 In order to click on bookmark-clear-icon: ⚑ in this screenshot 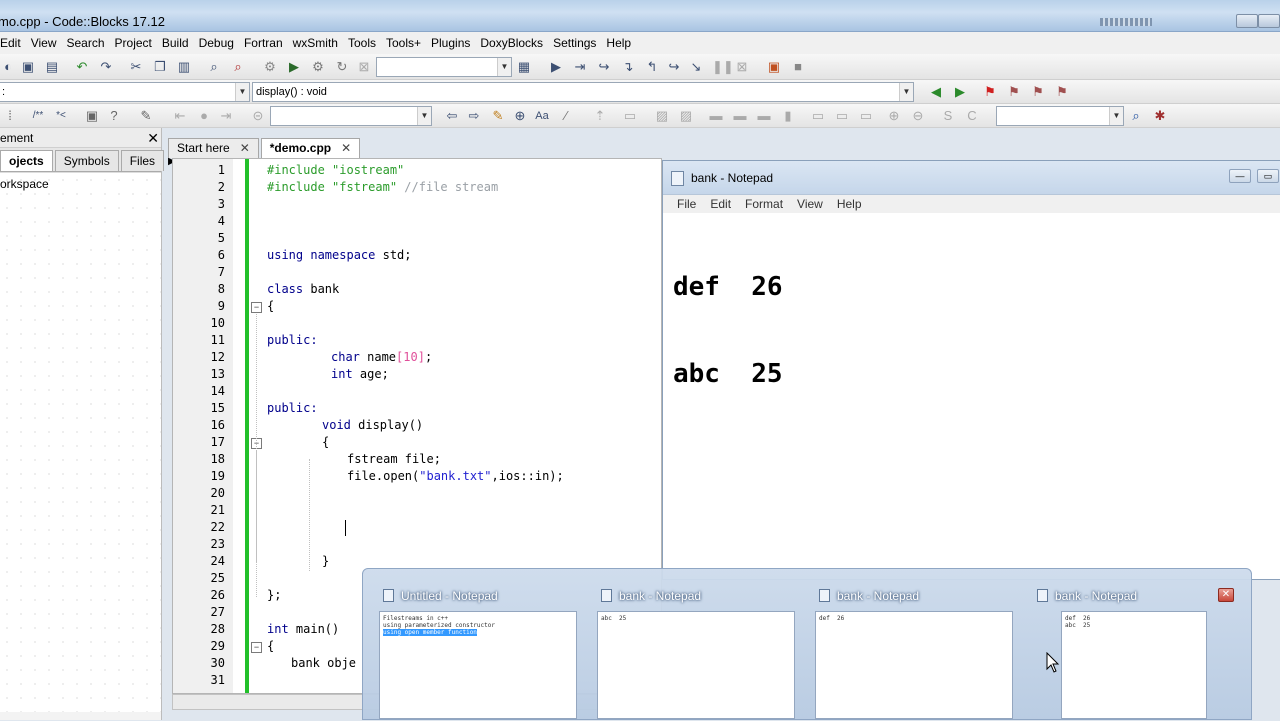, I will do `click(1062, 92)`.